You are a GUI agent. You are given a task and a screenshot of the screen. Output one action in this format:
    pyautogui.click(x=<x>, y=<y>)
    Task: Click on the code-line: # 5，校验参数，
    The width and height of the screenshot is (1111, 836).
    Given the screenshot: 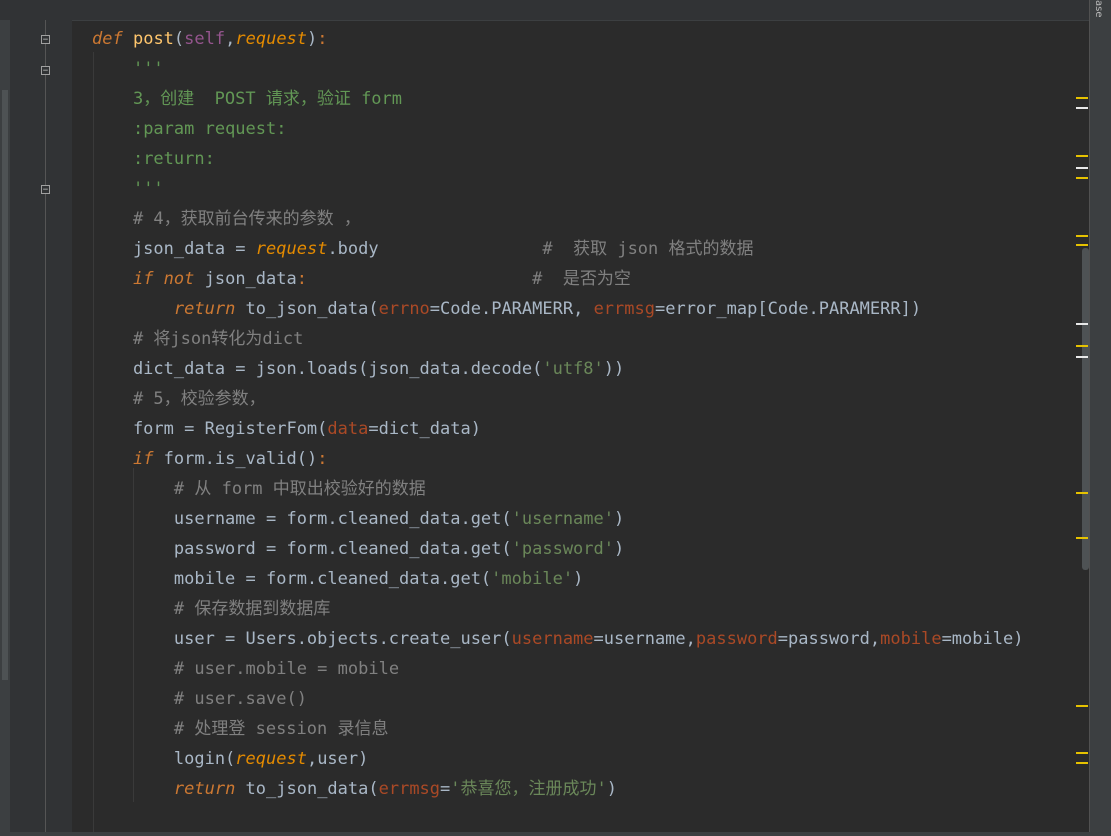 What is the action you would take?
    pyautogui.click(x=557, y=399)
    